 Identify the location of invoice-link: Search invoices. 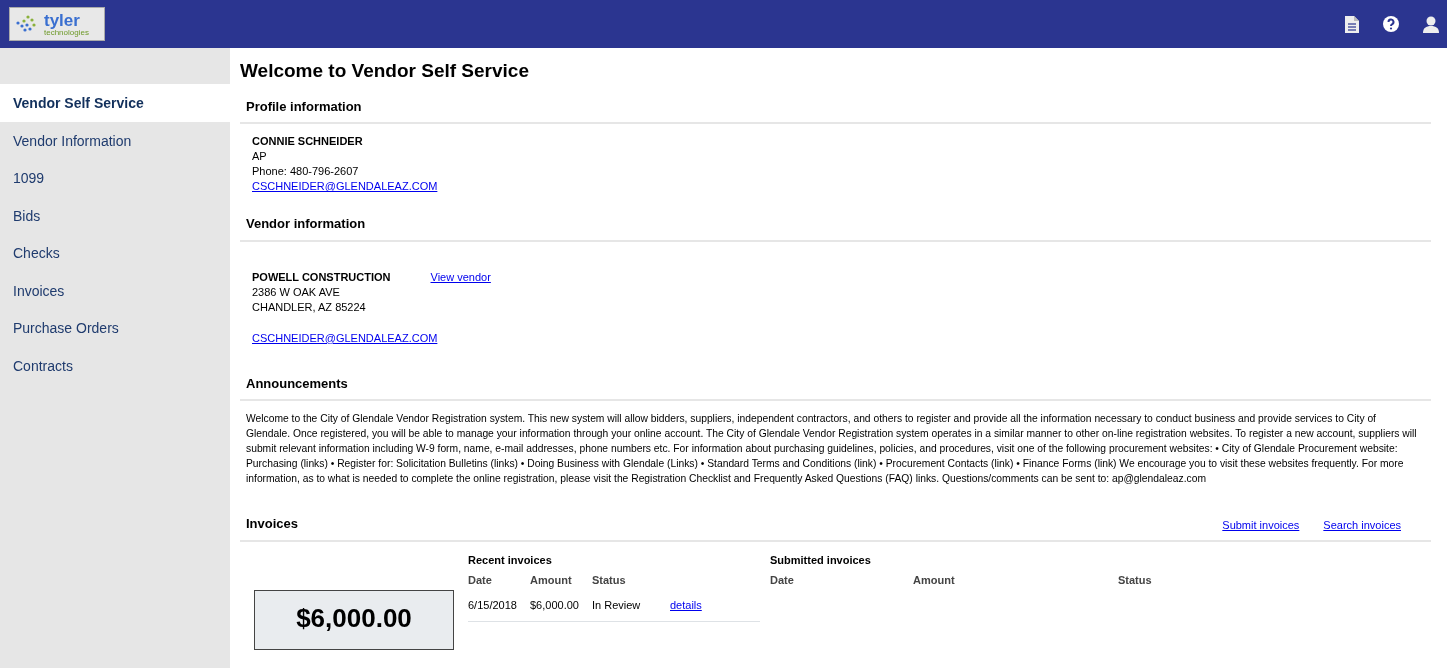
(1362, 525).